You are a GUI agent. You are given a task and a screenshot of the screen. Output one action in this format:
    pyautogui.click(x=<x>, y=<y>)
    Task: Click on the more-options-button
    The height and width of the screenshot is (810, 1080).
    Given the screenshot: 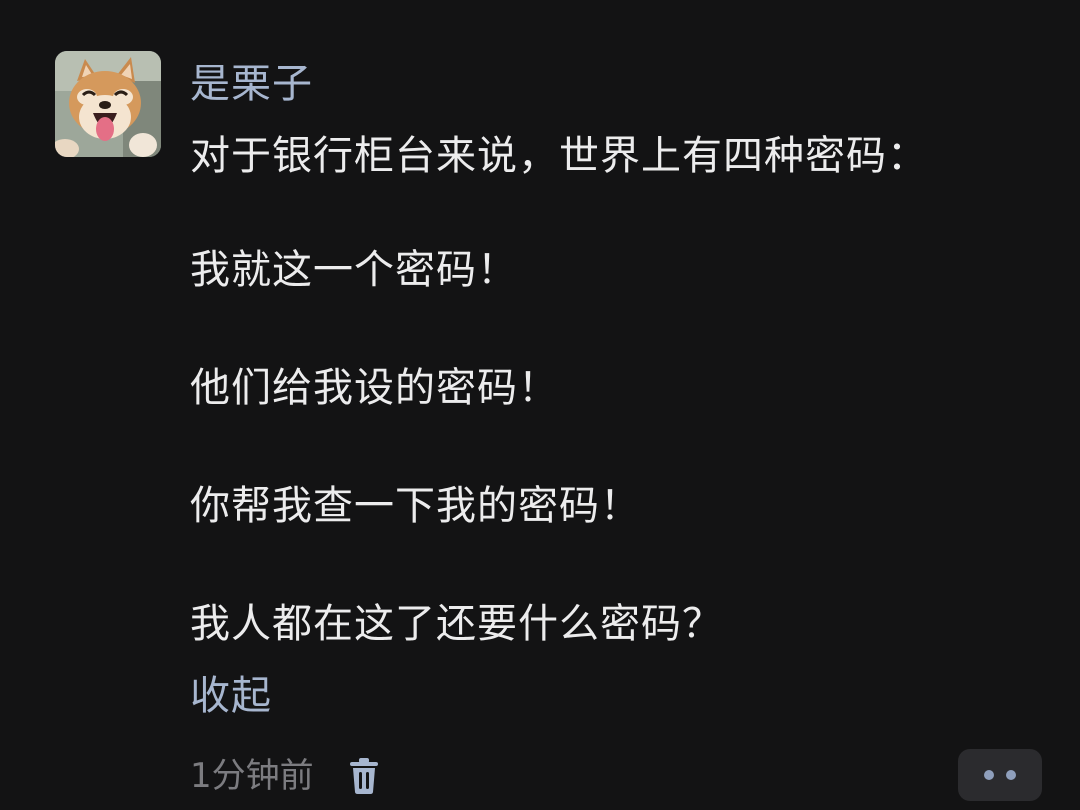 What is the action you would take?
    pyautogui.click(x=1000, y=775)
    